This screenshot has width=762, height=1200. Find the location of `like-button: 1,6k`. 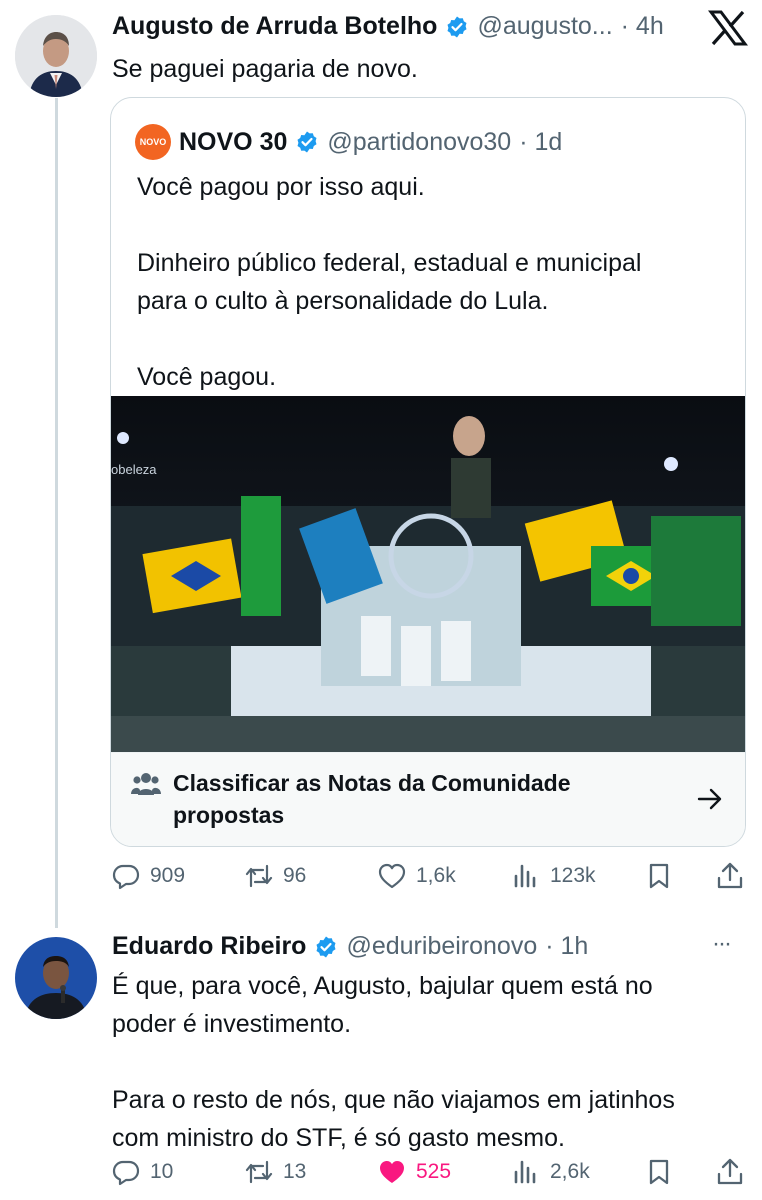

like-button: 1,6k is located at coordinates (417, 876).